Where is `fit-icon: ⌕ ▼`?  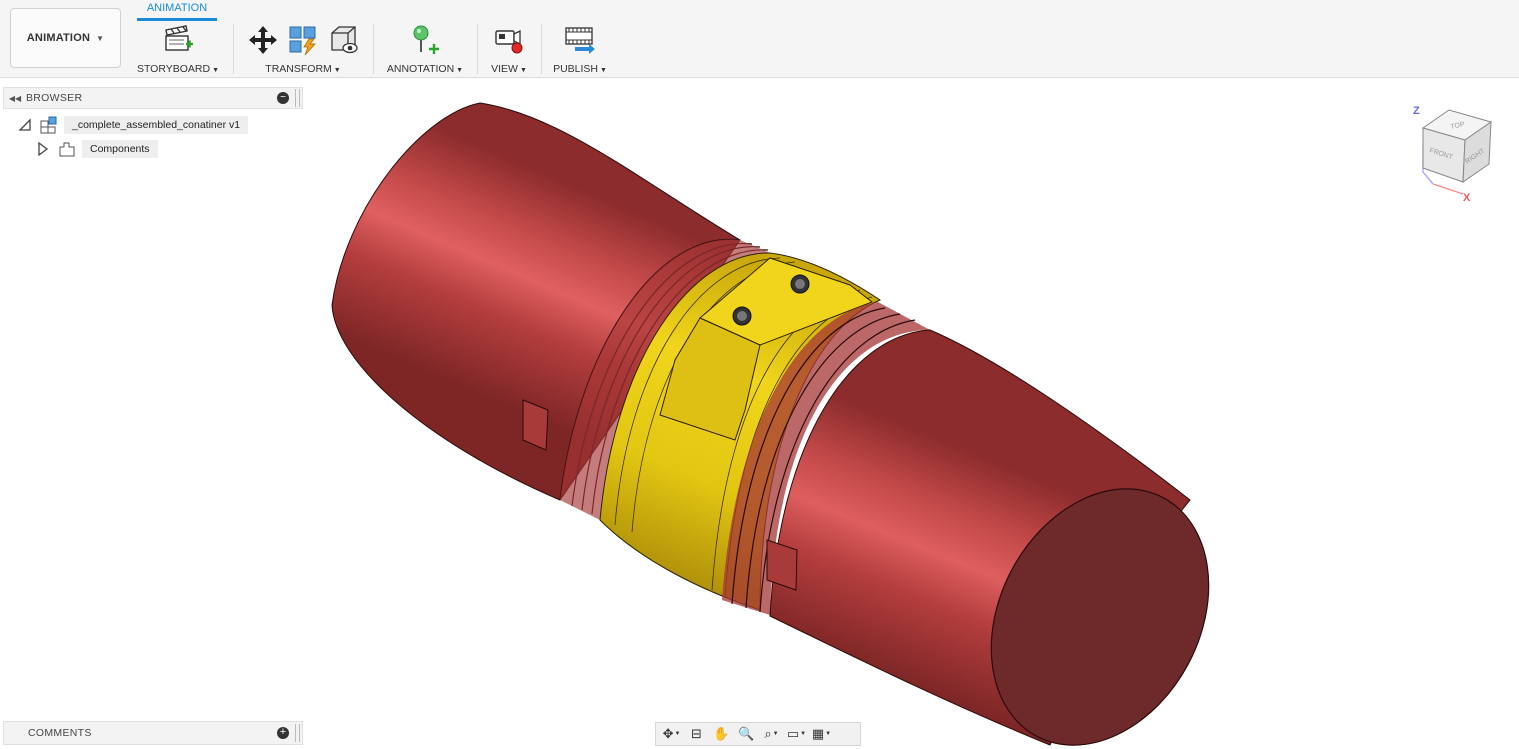
fit-icon: ⌕ ▼ is located at coordinates (771, 734).